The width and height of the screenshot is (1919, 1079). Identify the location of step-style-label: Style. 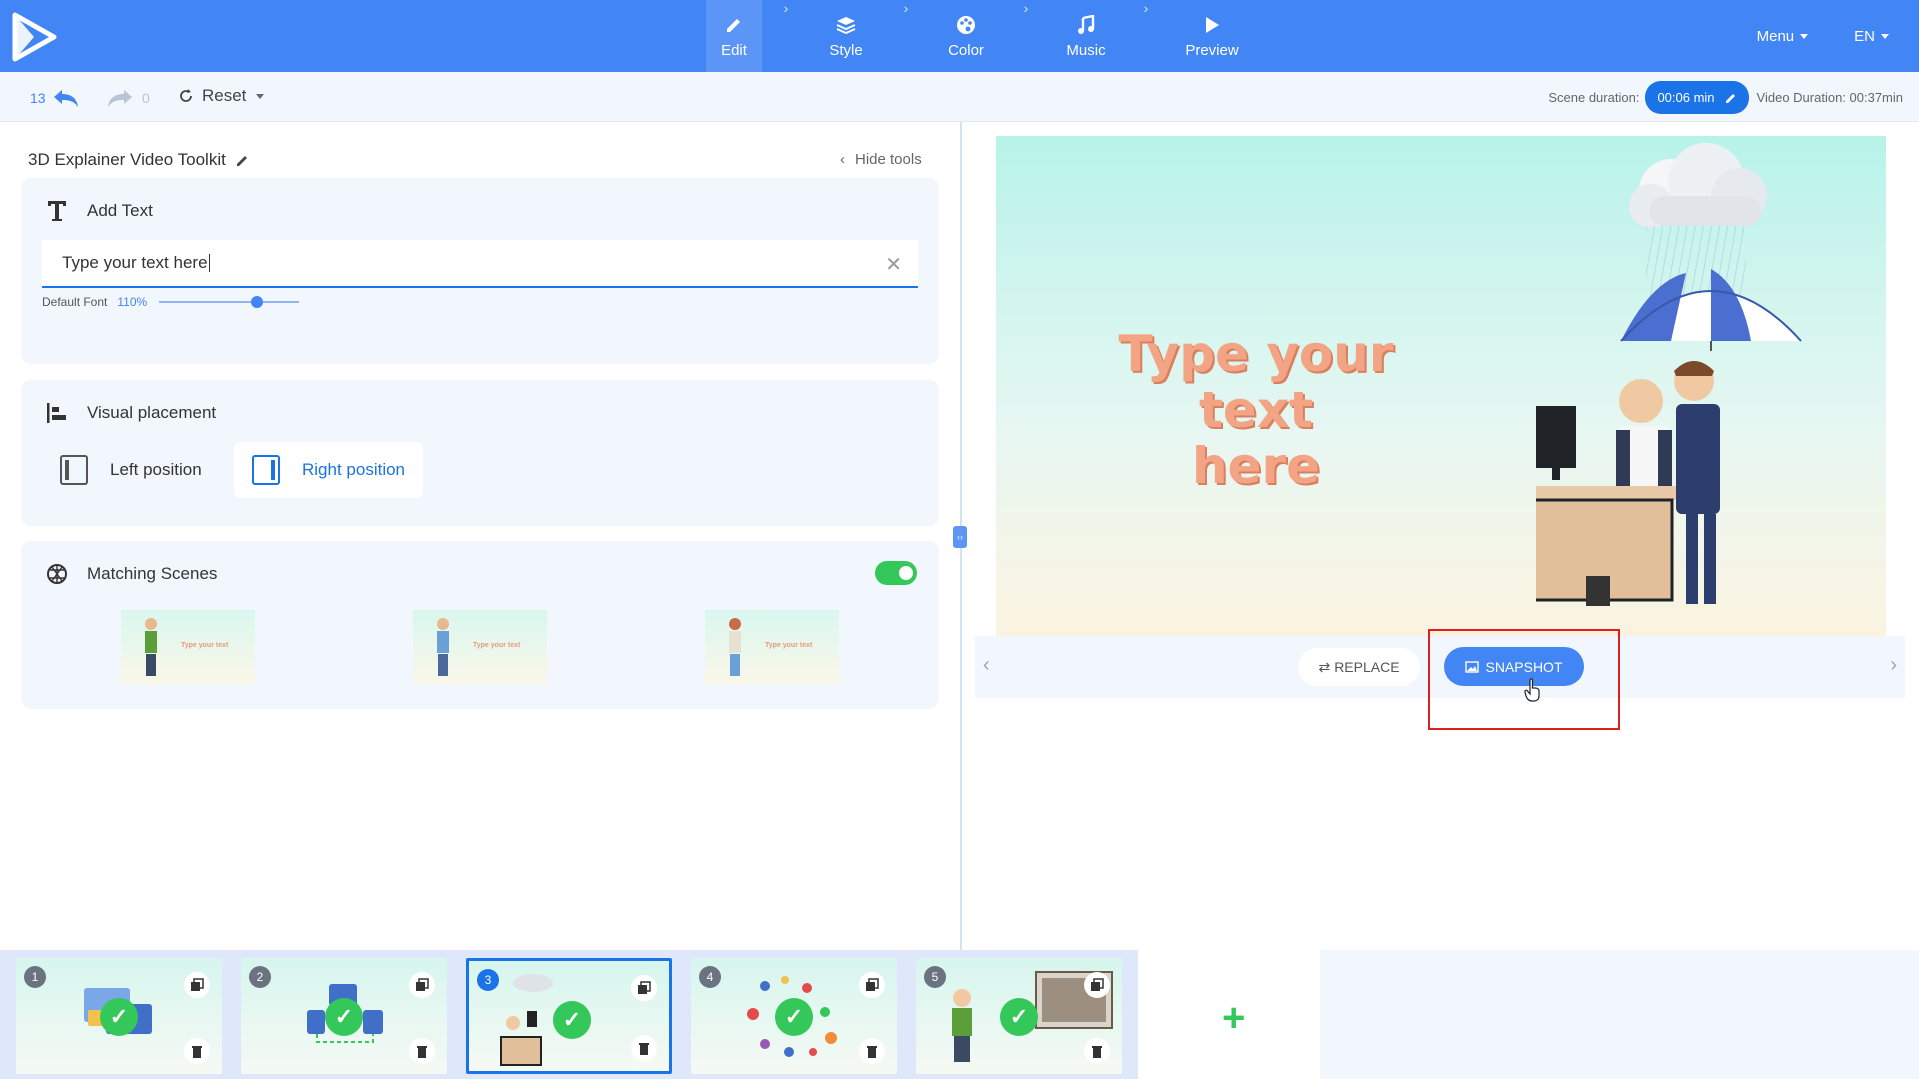
(846, 50).